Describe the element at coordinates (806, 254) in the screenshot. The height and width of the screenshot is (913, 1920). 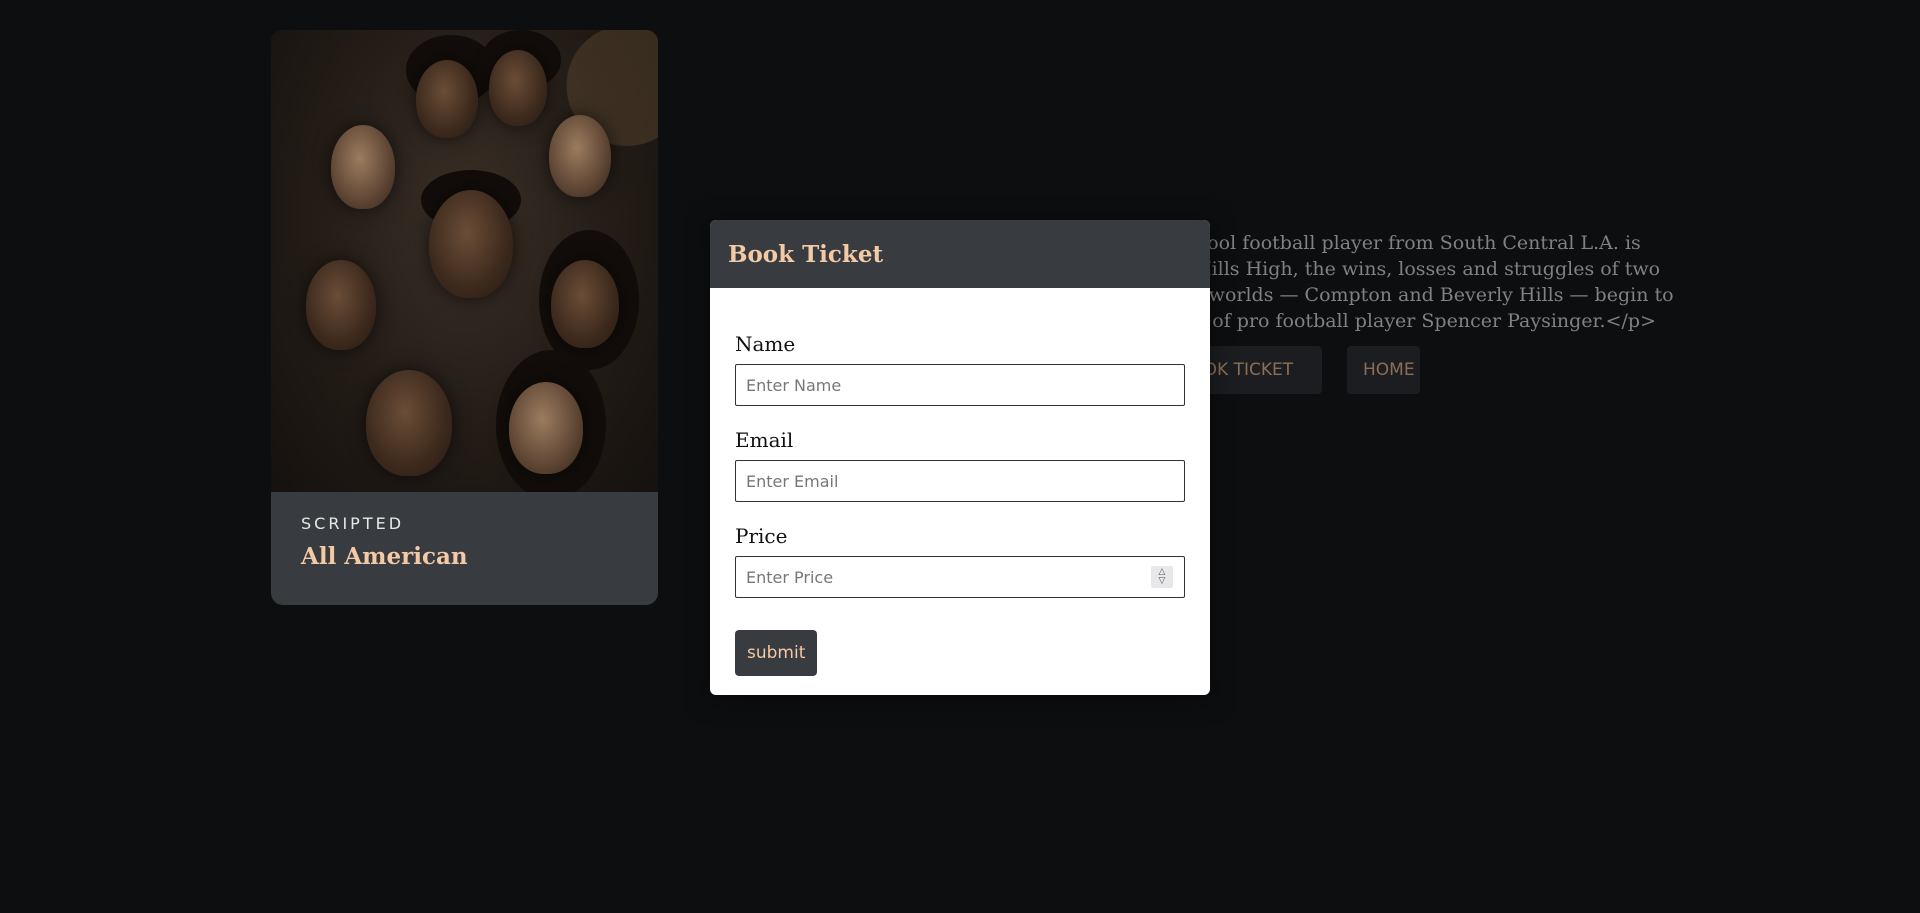
I see `modal-title: Book Ticket` at that location.